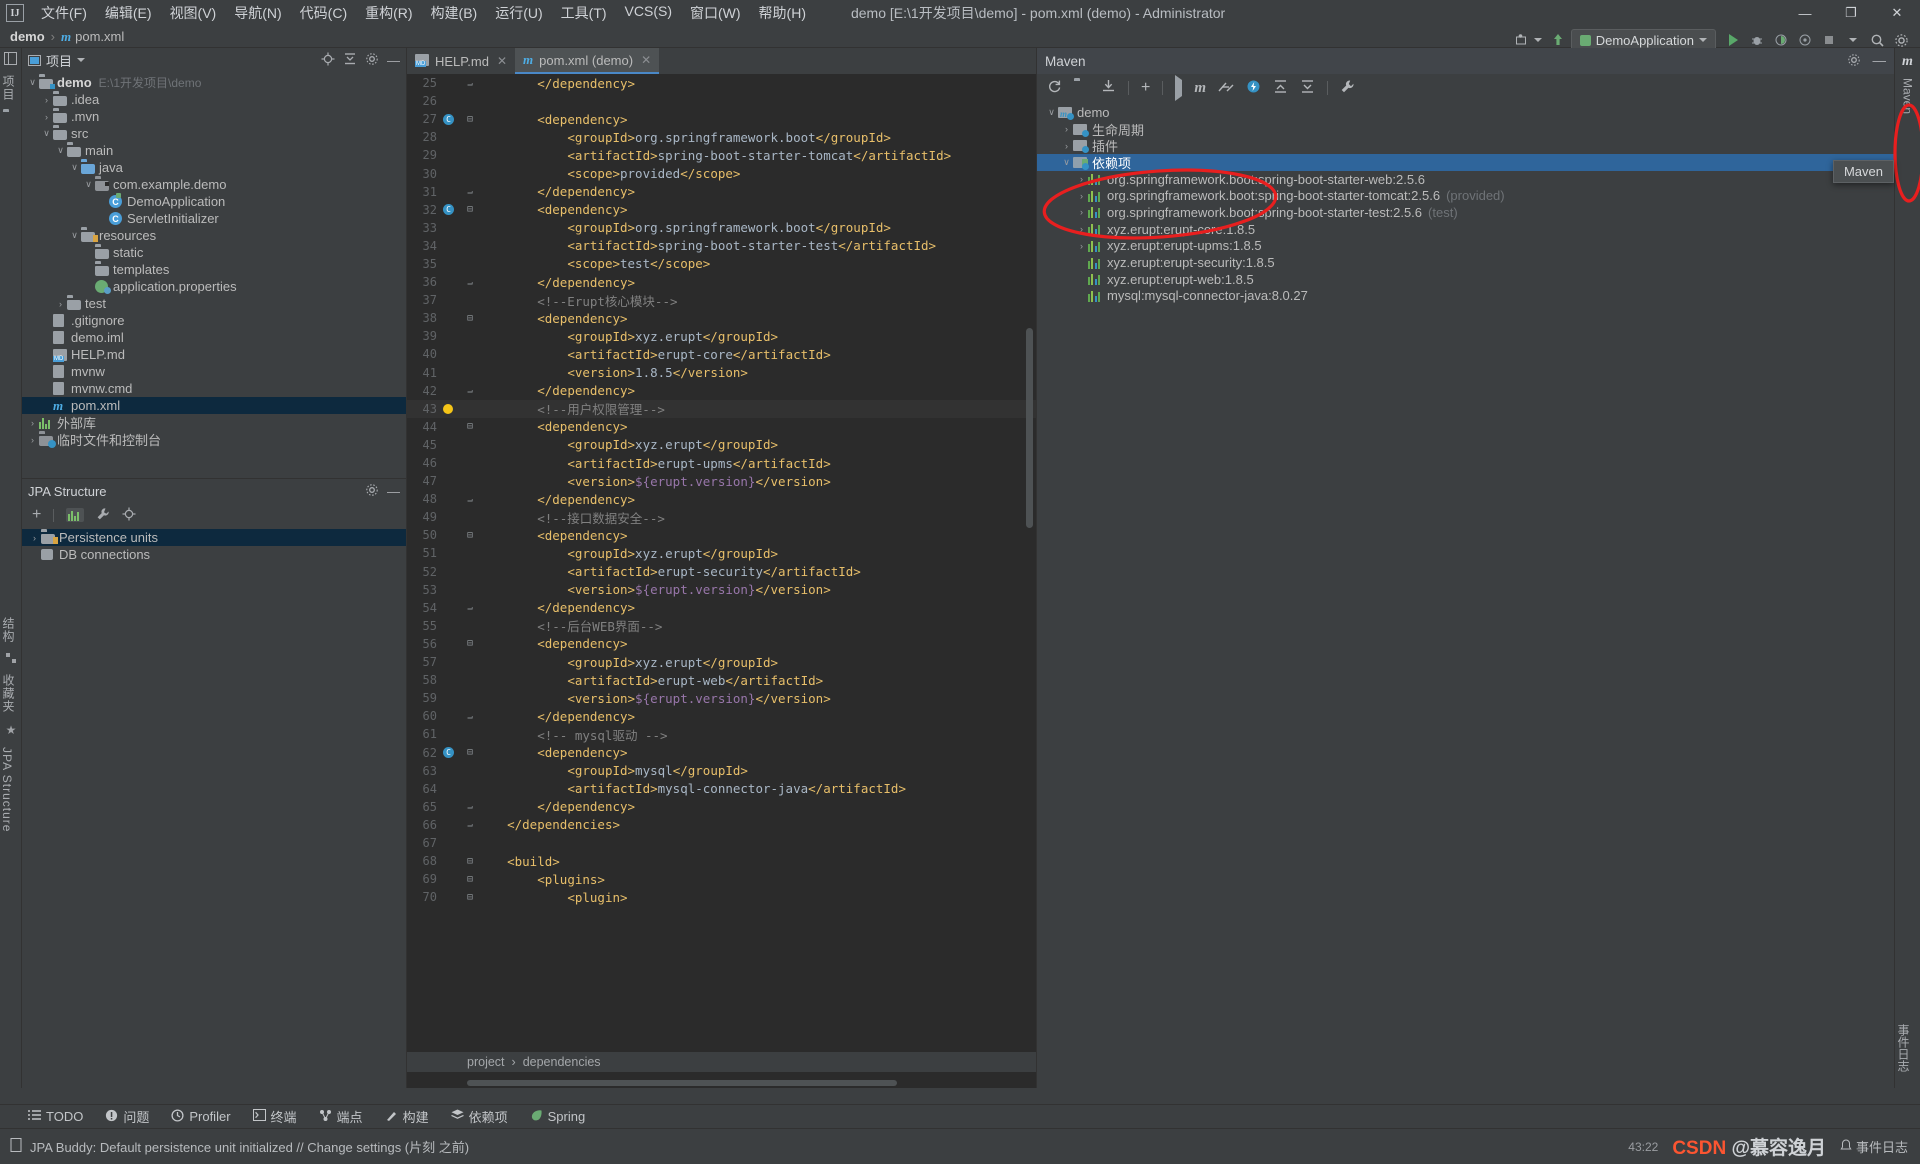  What do you see at coordinates (214, 167) in the screenshot?
I see `project-tree-item: ∨ java` at bounding box center [214, 167].